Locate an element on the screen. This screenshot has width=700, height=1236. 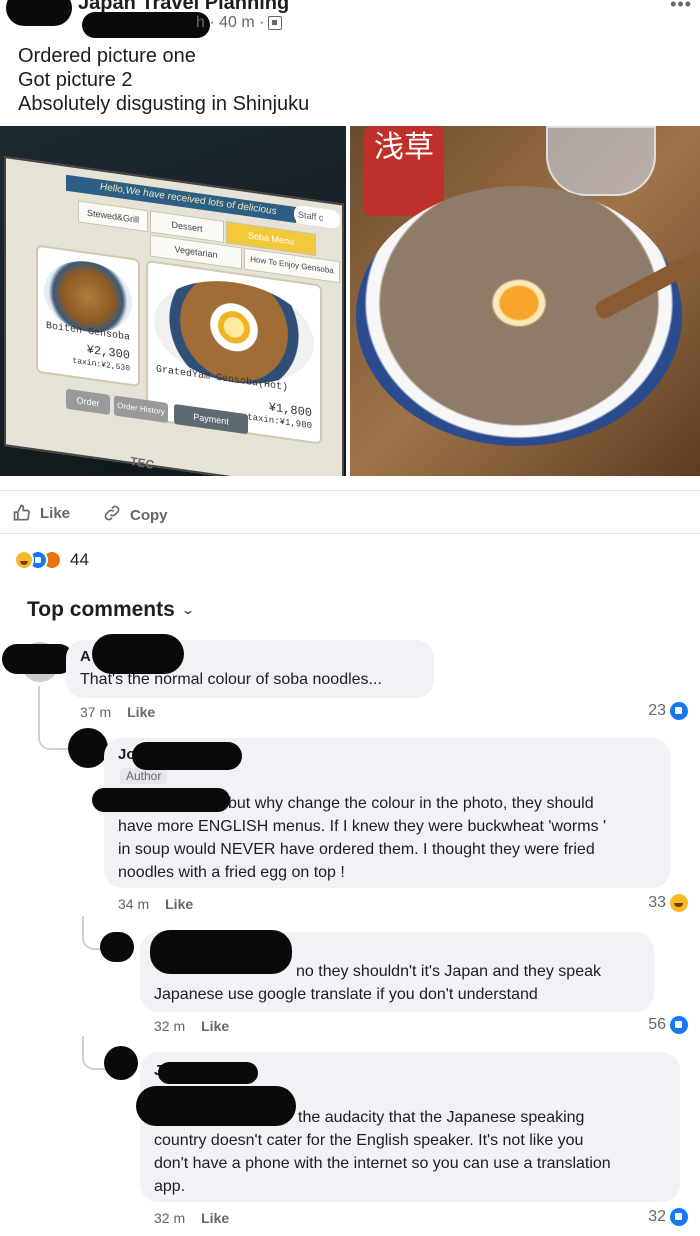
post-line: Ordered picture one is located at coordinates (107, 56).